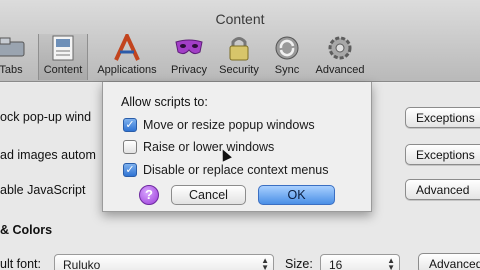 The height and width of the screenshot is (270, 480). I want to click on popup-blocking-label: ock pop-up wind, so click(46, 117).